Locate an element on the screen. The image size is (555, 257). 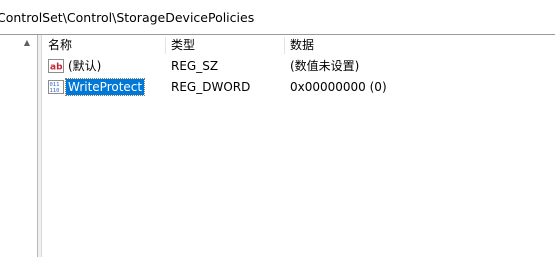
value-row-default: ab (默认) REG_SZ (数值未设置) is located at coordinates (298, 66).